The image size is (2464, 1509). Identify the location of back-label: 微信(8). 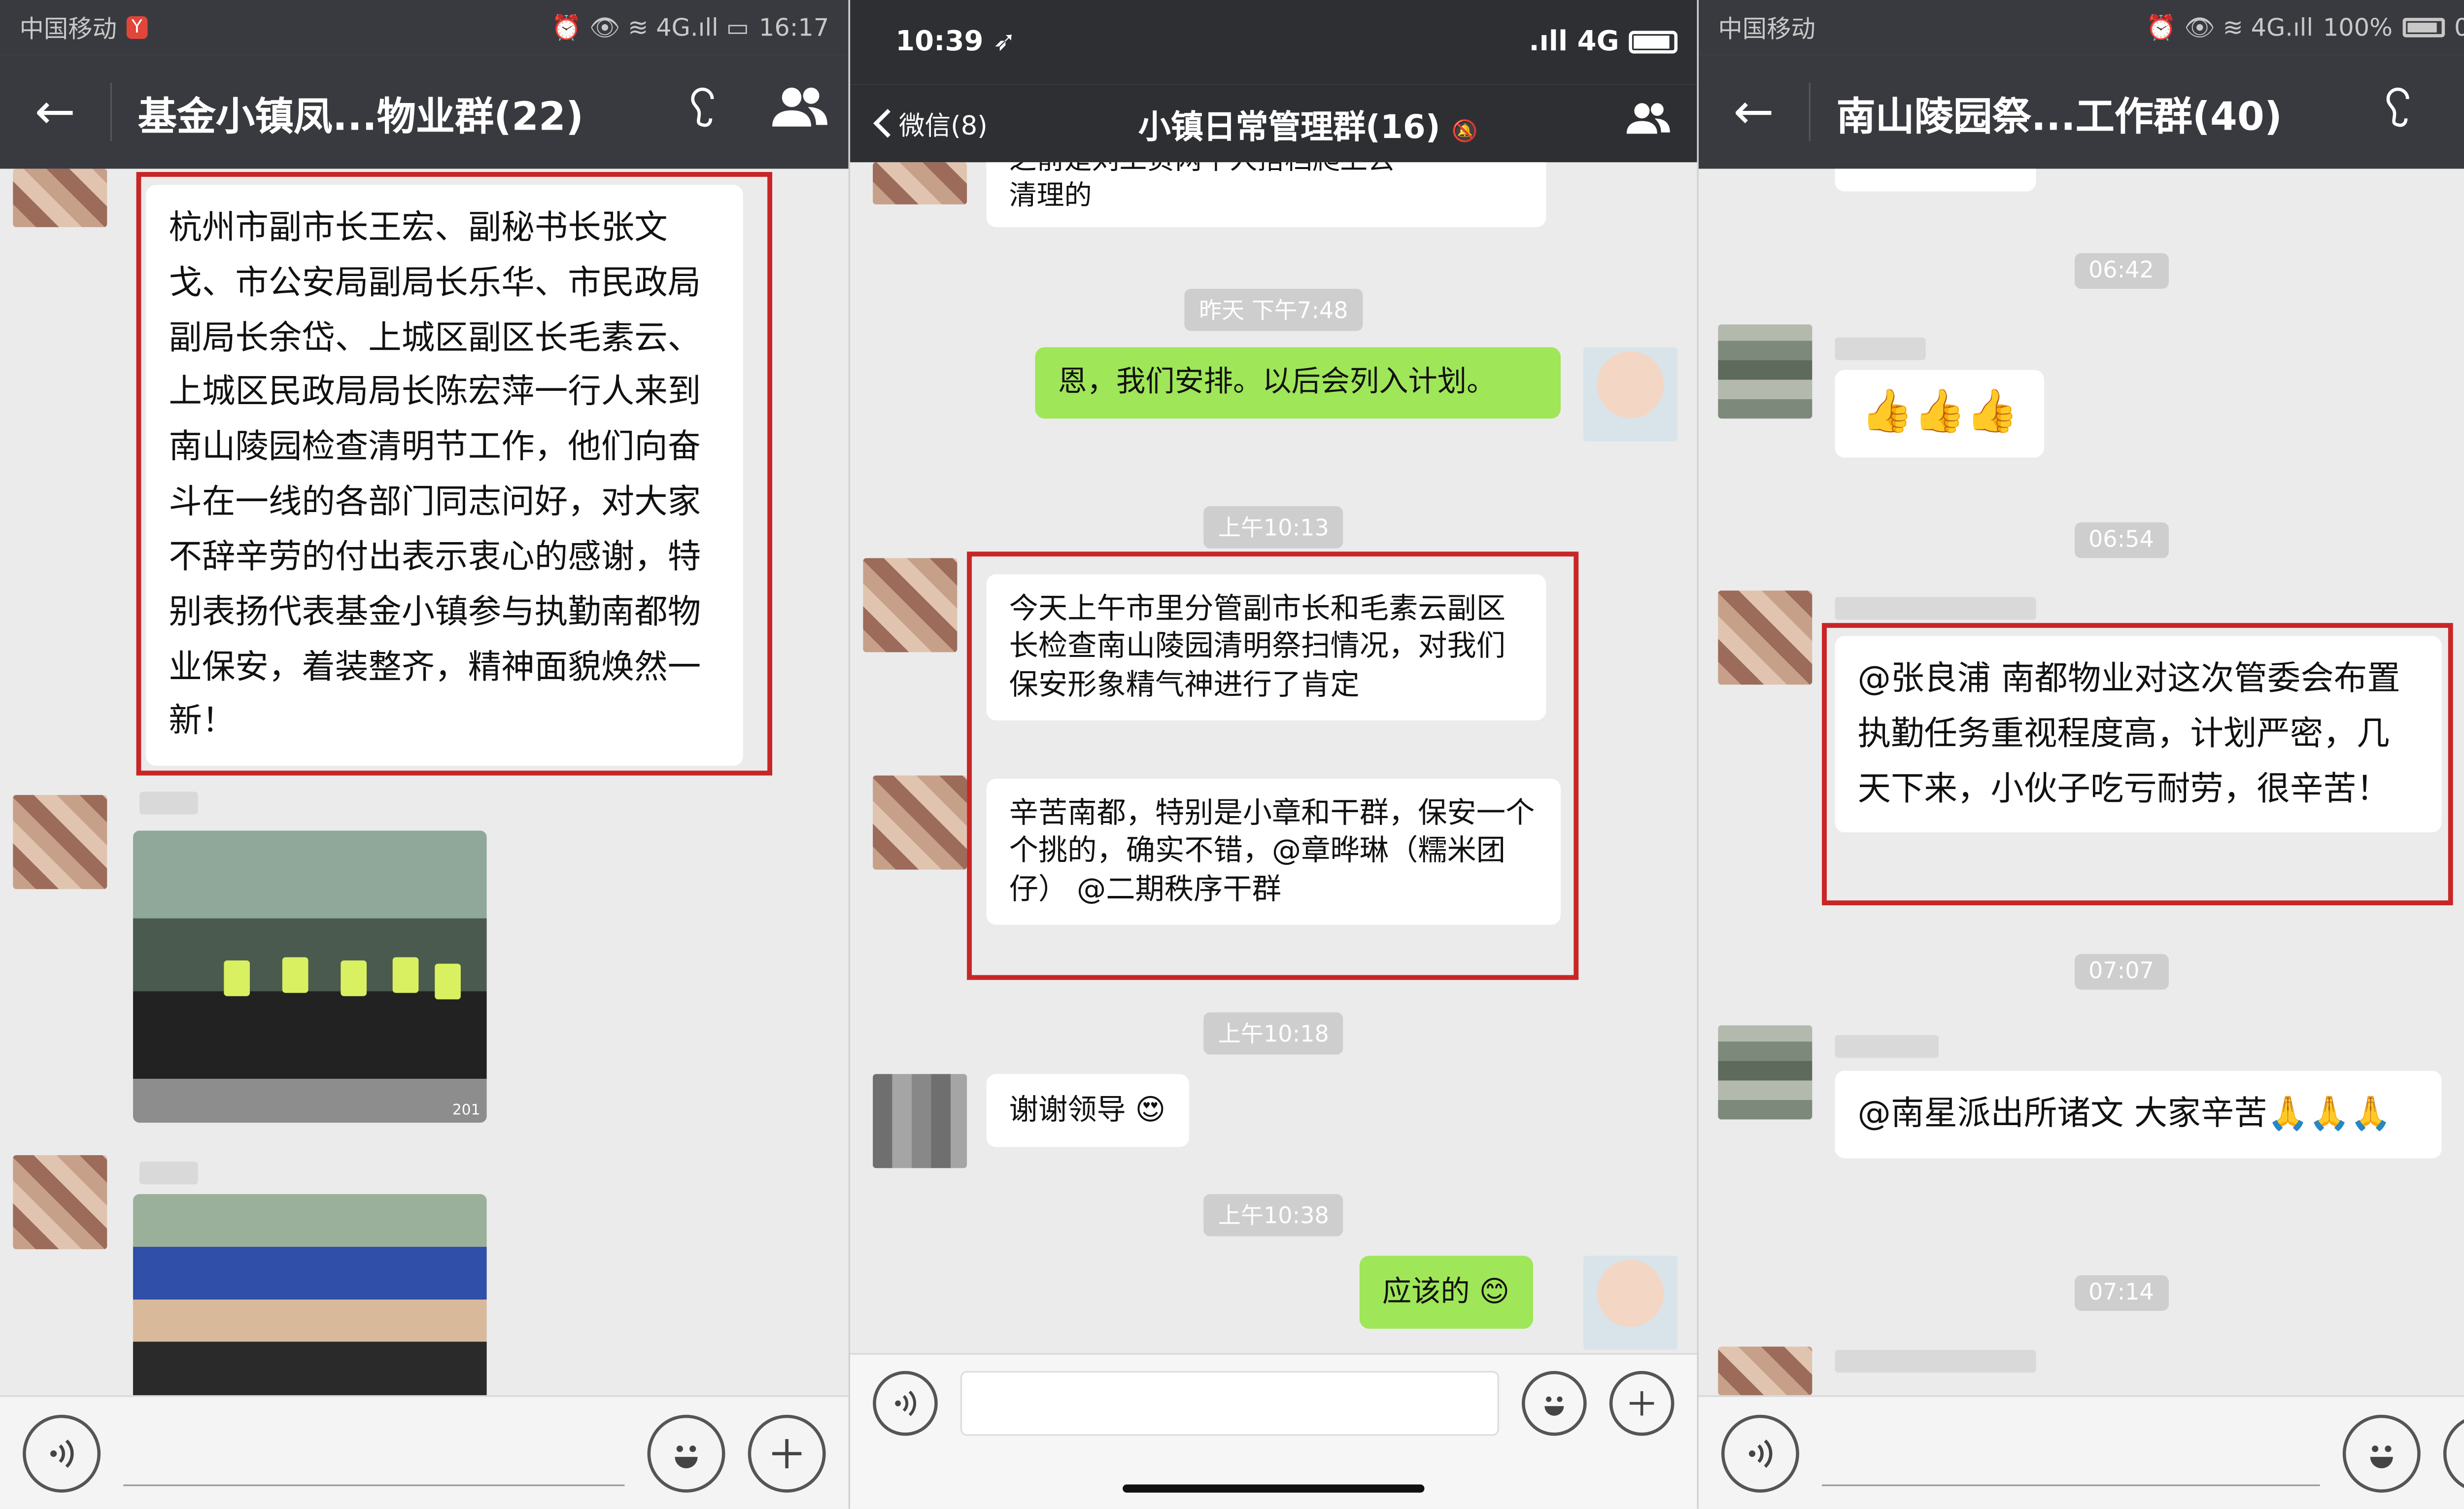
(943, 125).